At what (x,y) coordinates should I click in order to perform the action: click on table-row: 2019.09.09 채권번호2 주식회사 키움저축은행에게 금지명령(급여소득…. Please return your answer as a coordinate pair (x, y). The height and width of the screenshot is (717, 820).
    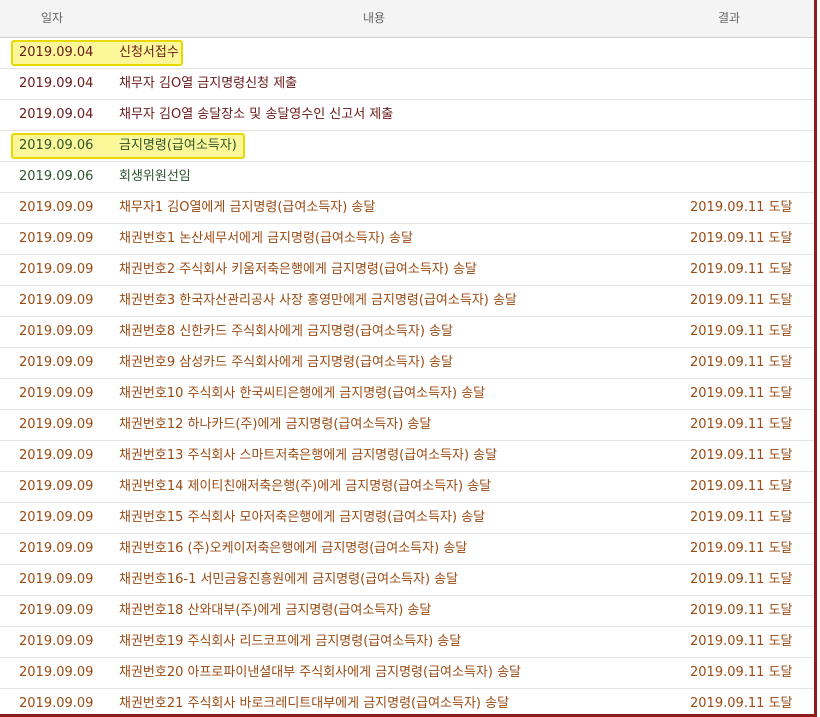
    Looking at the image, I should click on (407, 270).